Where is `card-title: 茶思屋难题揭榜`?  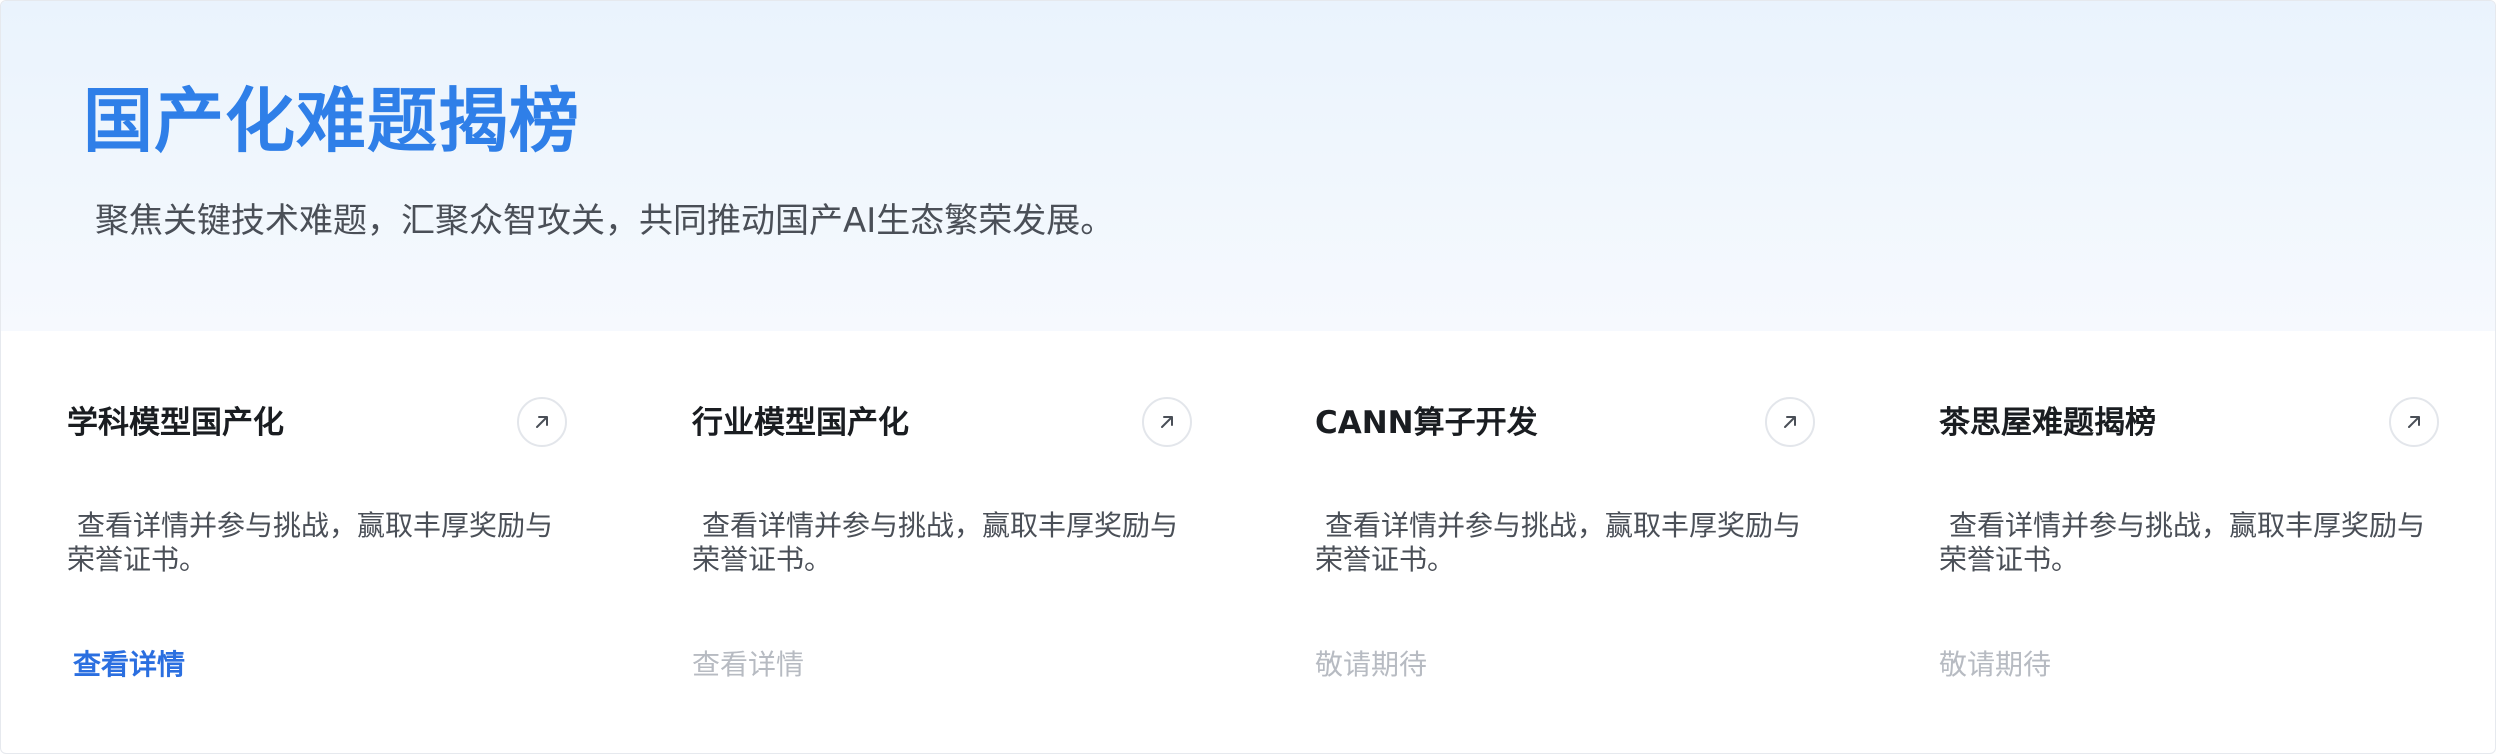
card-title: 茶思屋难题揭榜 is located at coordinates (2047, 423).